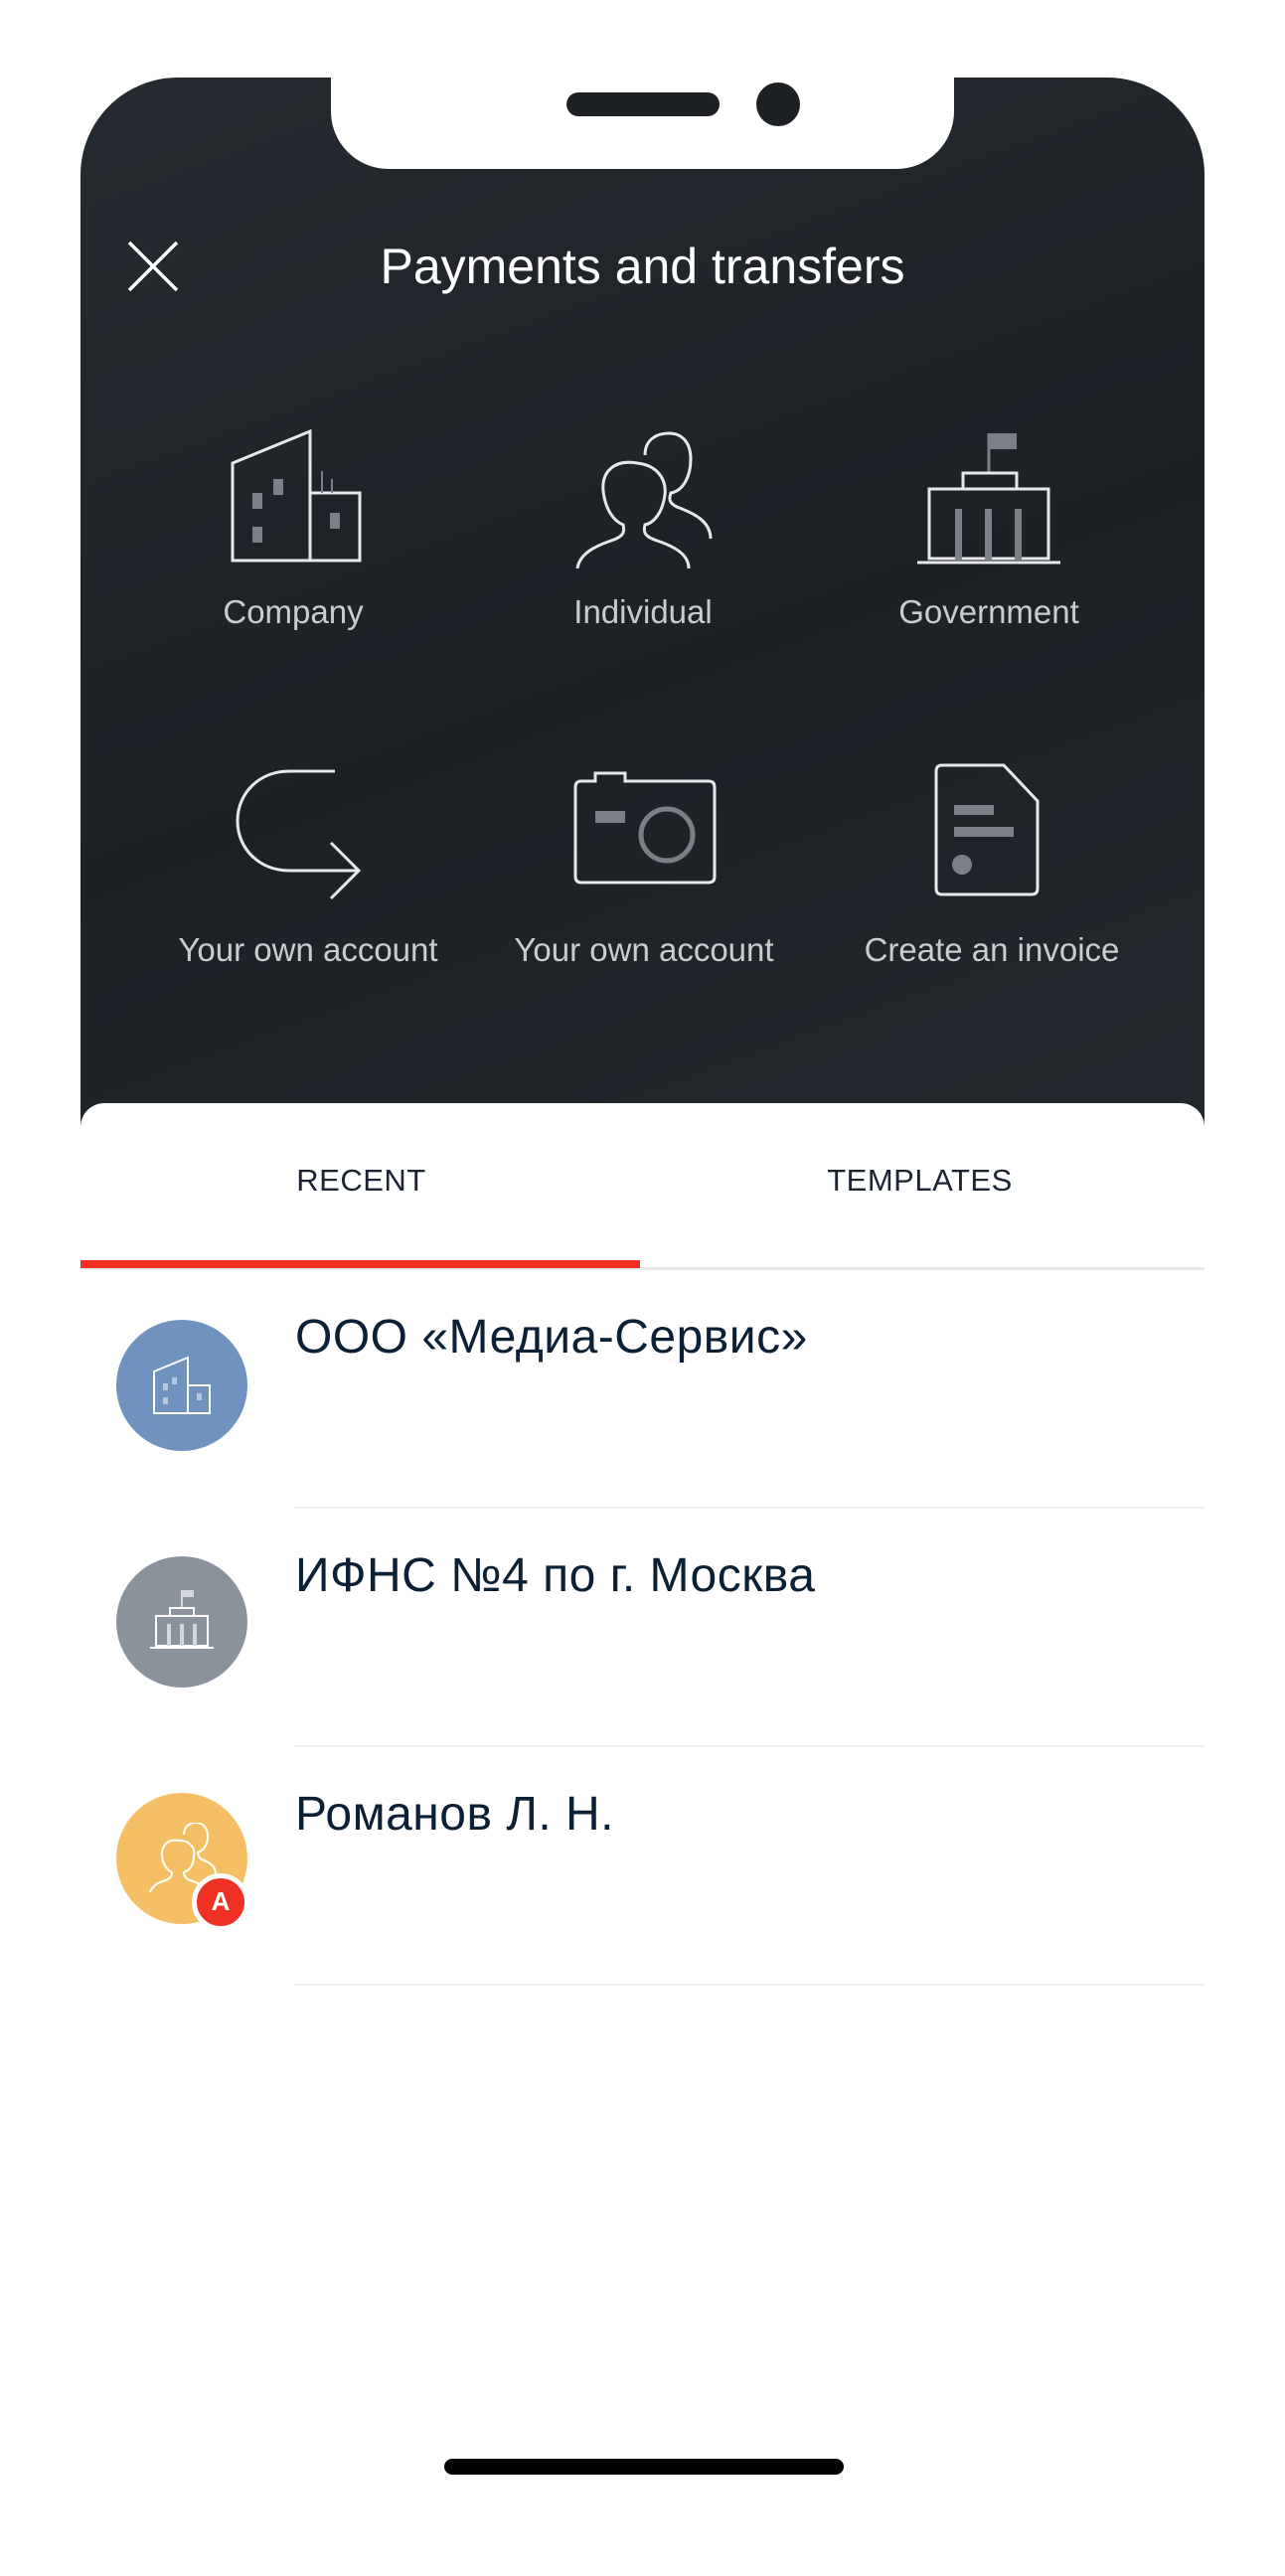 Image resolution: width=1285 pixels, height=2576 pixels. What do you see at coordinates (645, 828) in the screenshot?
I see `camera-icon` at bounding box center [645, 828].